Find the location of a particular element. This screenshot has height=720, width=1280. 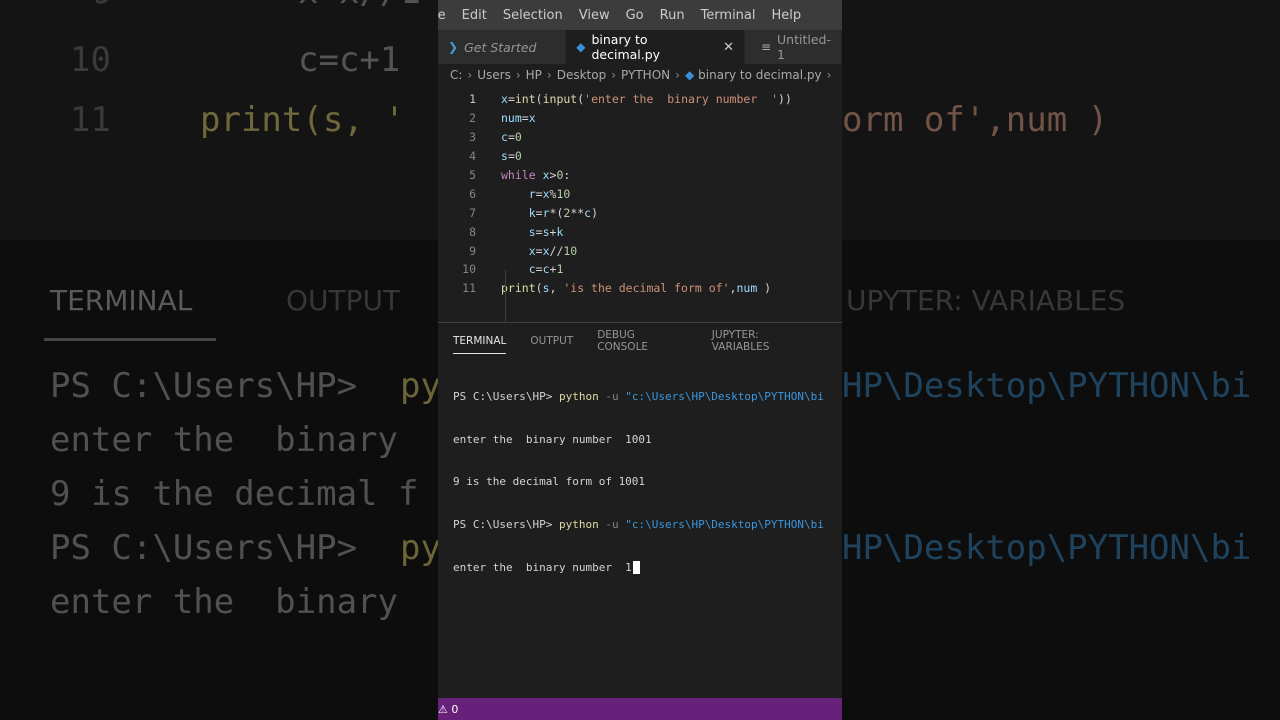

bg-term-line-5: enter the binary is located at coordinates (234, 602).